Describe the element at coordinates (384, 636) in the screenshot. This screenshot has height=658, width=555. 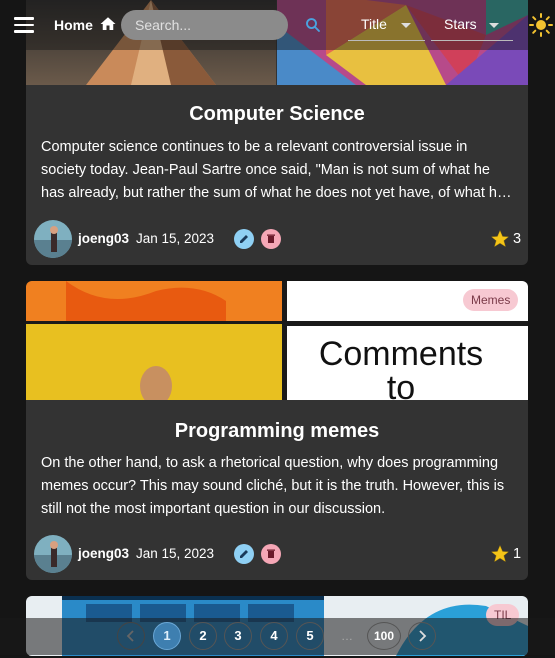
I see `page-button-last: 100` at that location.